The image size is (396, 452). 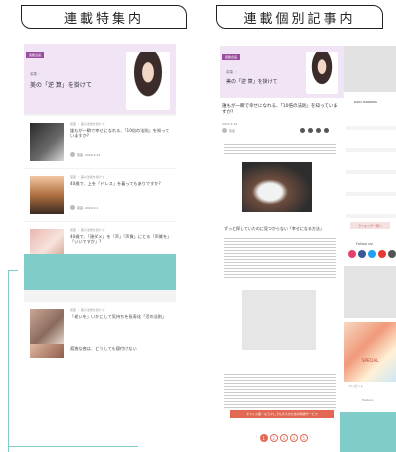 What do you see at coordinates (356, 386) in the screenshot?
I see `present-heading: プレゼント` at bounding box center [356, 386].